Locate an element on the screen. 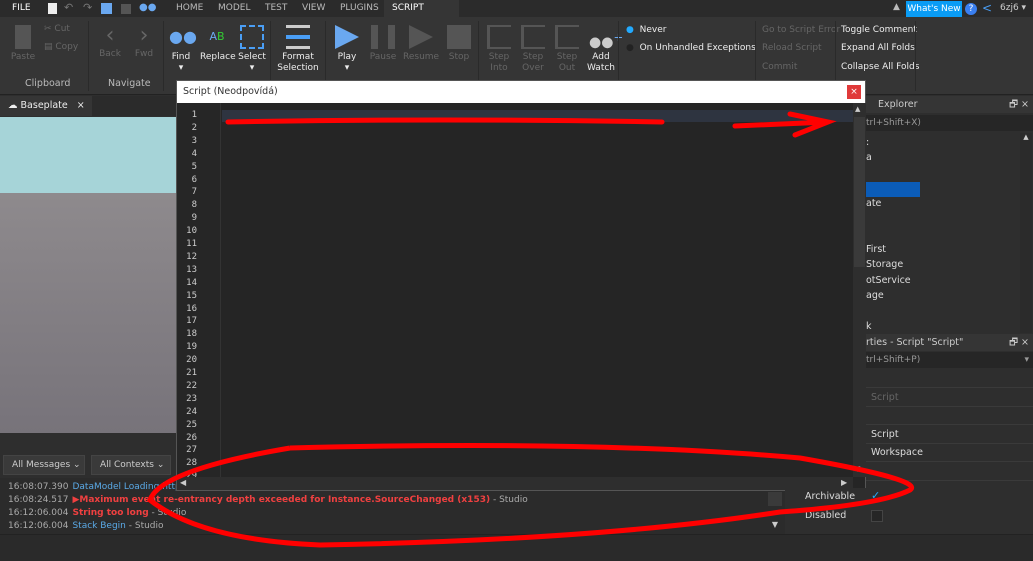  tree-item: ate is located at coordinates (873, 203).